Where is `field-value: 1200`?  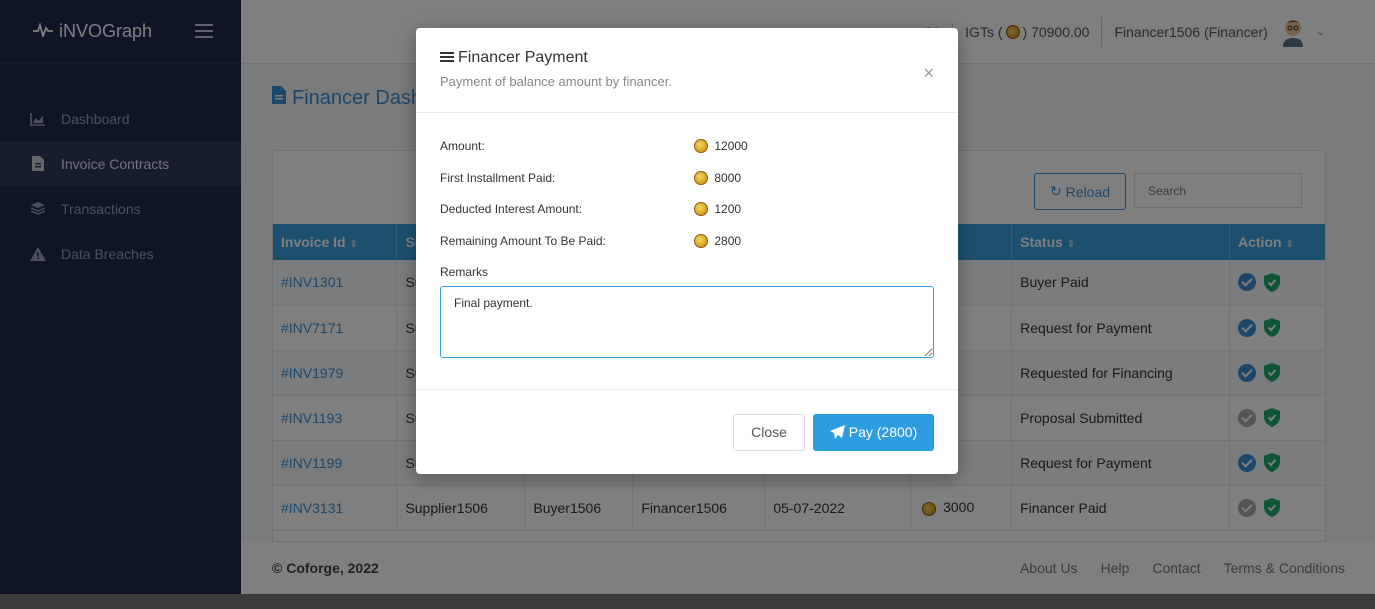 field-value: 1200 is located at coordinates (716, 209).